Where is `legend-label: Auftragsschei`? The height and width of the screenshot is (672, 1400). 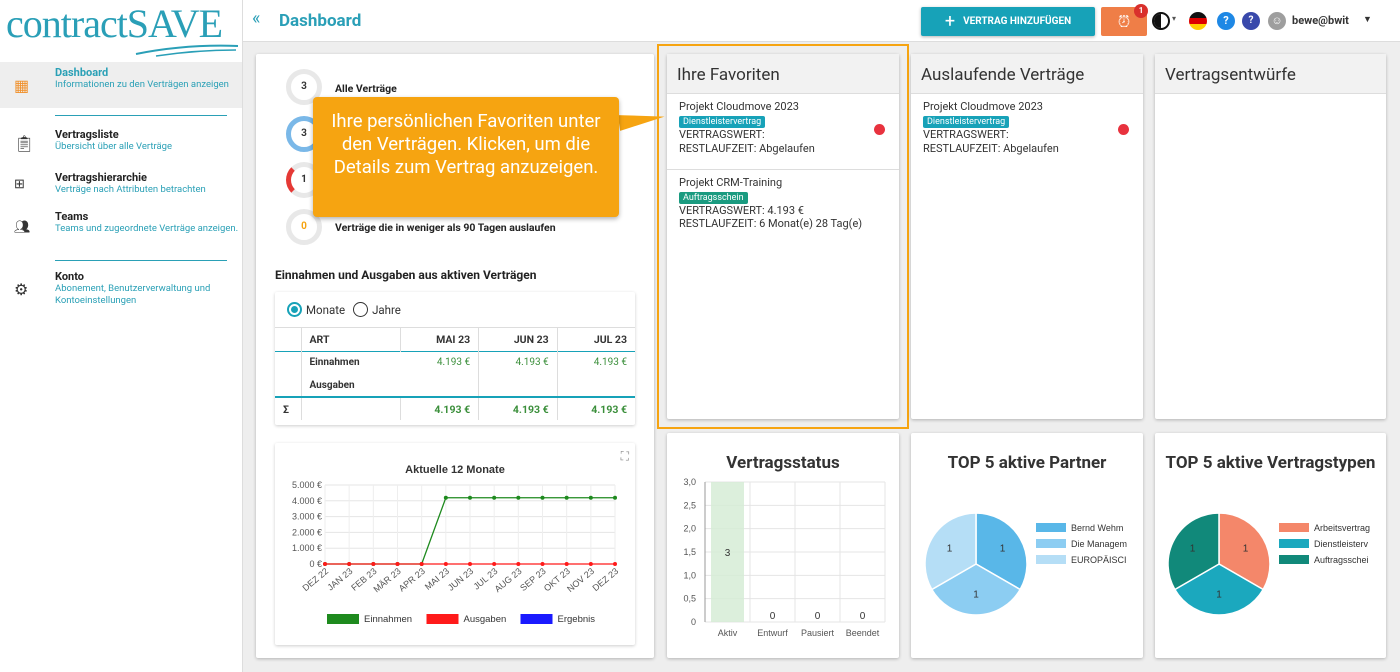 legend-label: Auftragsschei is located at coordinates (1341, 560).